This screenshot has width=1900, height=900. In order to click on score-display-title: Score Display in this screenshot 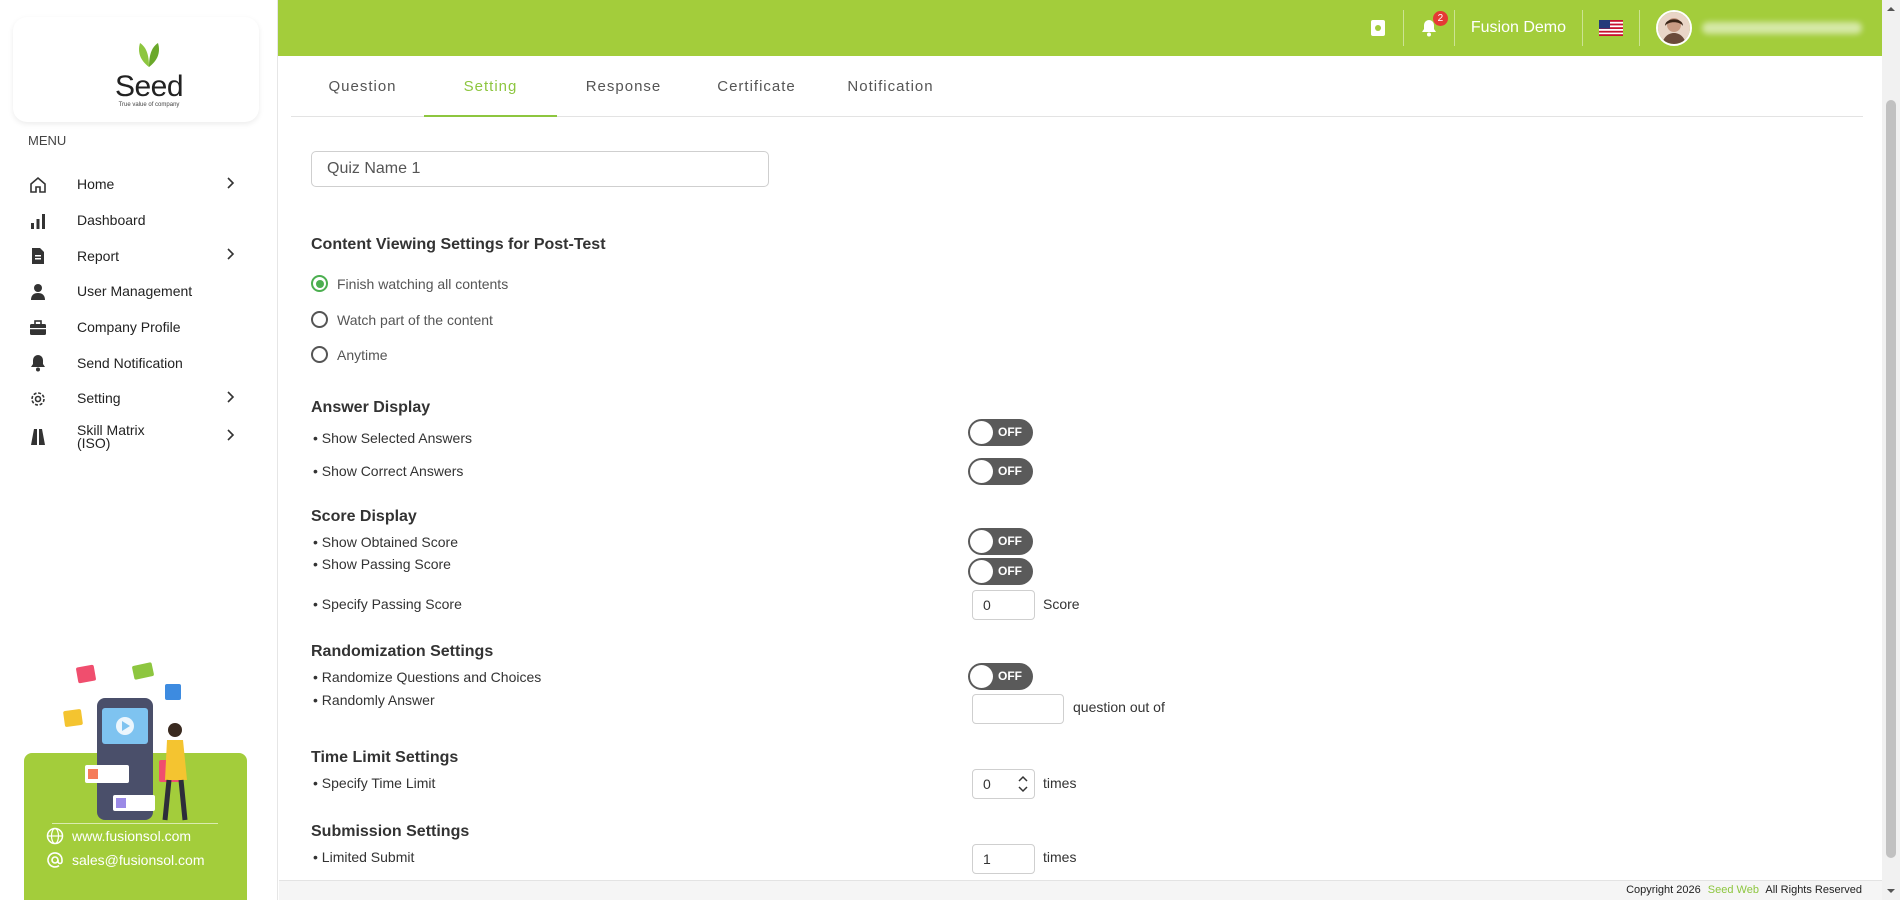, I will do `click(364, 516)`.